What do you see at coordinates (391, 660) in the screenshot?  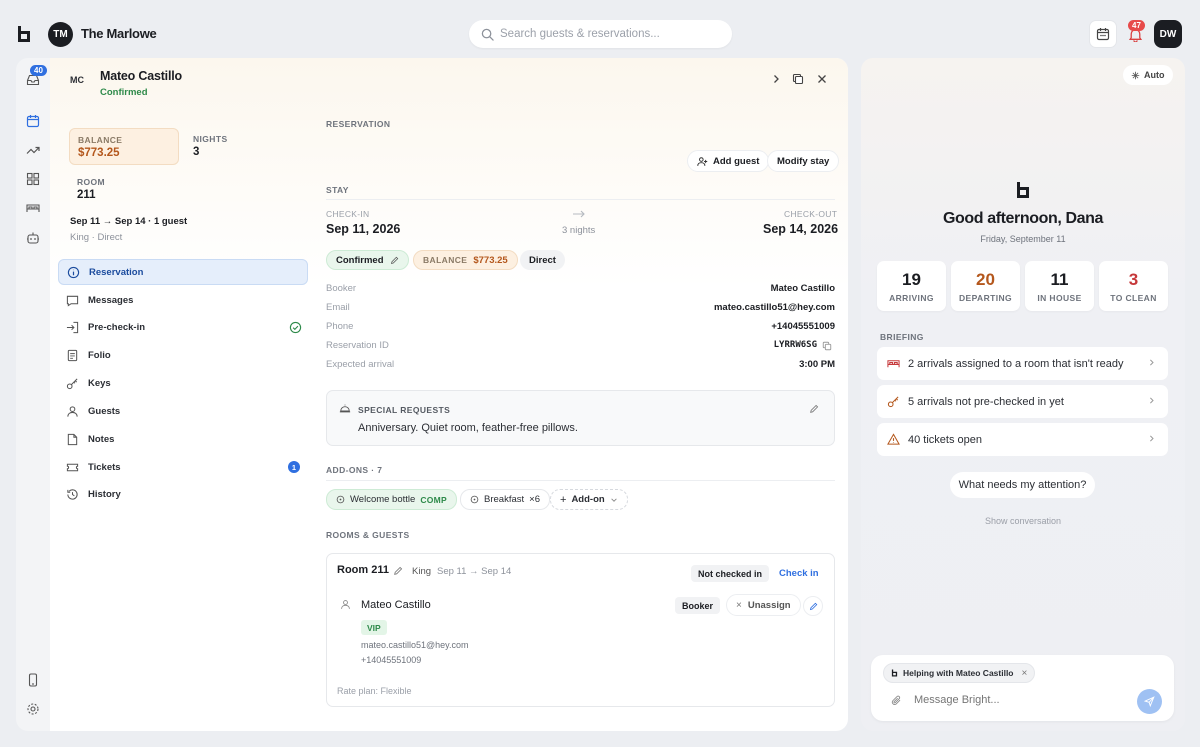 I see `occupant-phone: +14045551009` at bounding box center [391, 660].